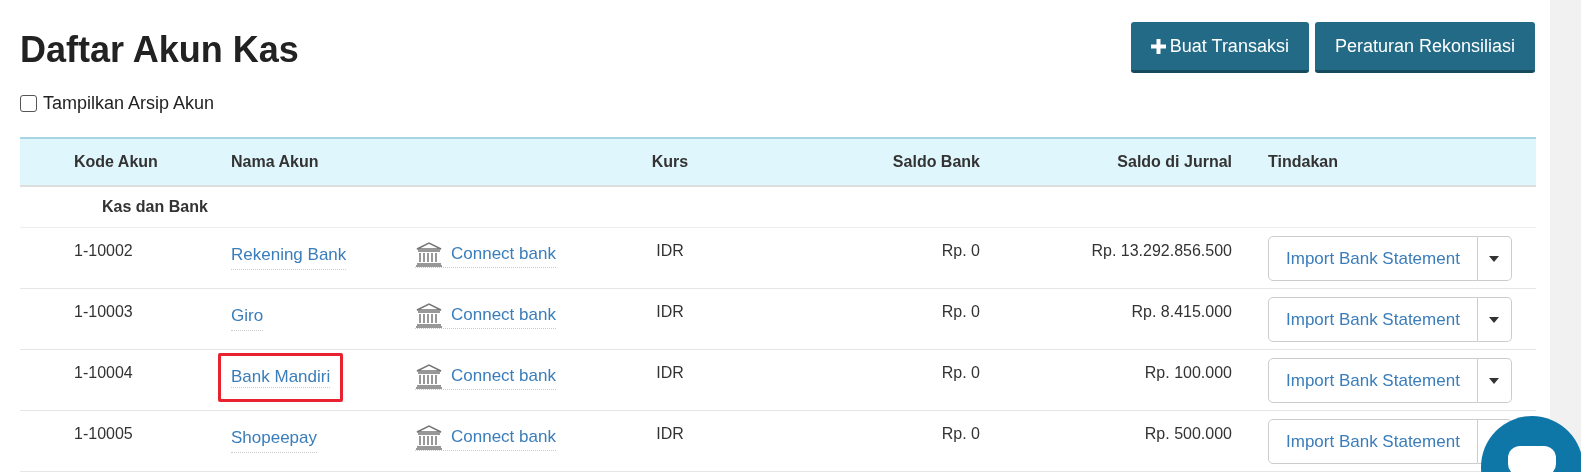 The height and width of the screenshot is (472, 1581). What do you see at coordinates (1219, 47) in the screenshot?
I see `create-transaction-button: Buat Transaksi` at bounding box center [1219, 47].